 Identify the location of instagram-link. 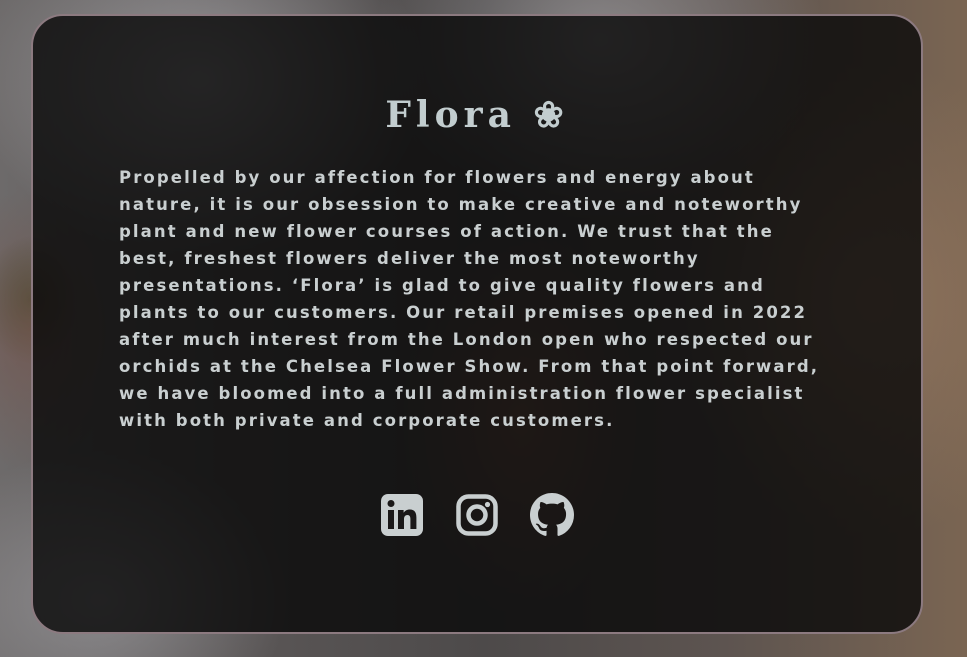
(477, 515).